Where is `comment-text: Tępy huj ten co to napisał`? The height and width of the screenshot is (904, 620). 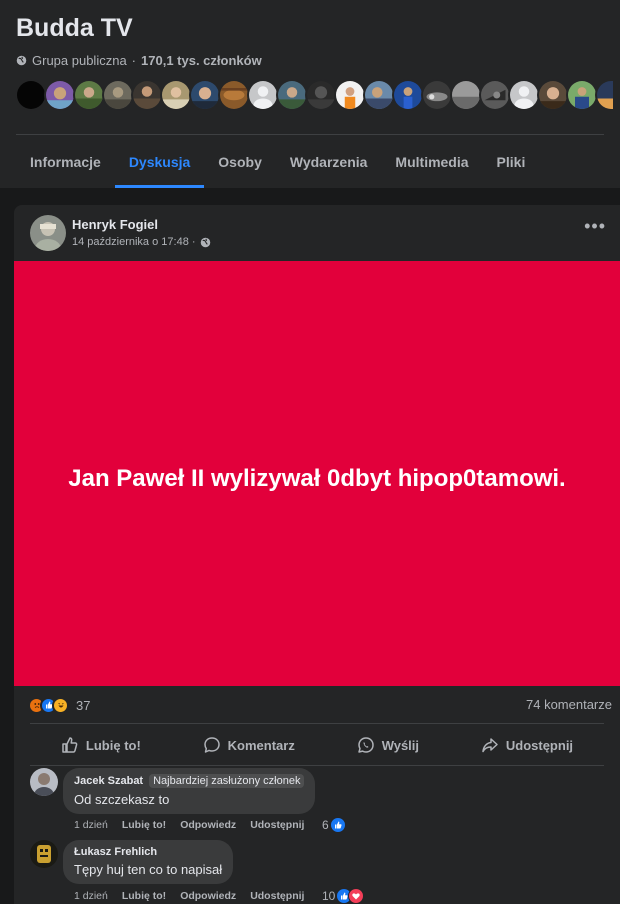
comment-text: Tępy huj ten co to napisał is located at coordinates (148, 869).